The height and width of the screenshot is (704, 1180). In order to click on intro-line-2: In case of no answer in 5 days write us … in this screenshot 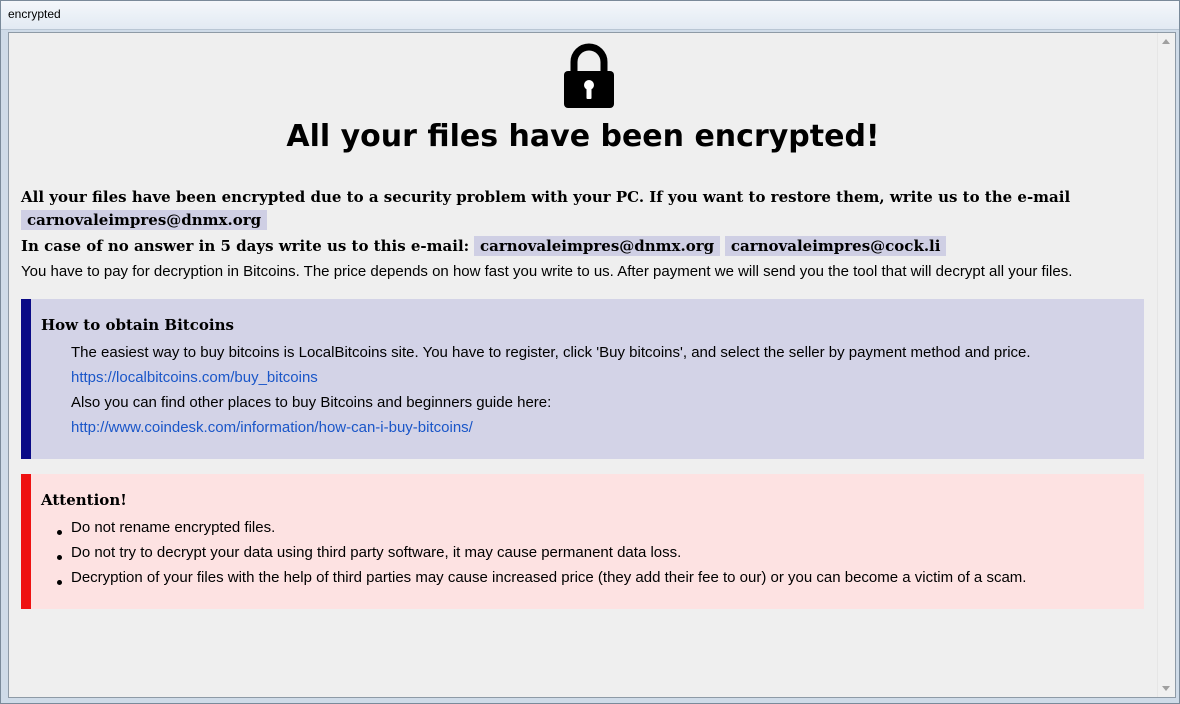, I will do `click(484, 246)`.